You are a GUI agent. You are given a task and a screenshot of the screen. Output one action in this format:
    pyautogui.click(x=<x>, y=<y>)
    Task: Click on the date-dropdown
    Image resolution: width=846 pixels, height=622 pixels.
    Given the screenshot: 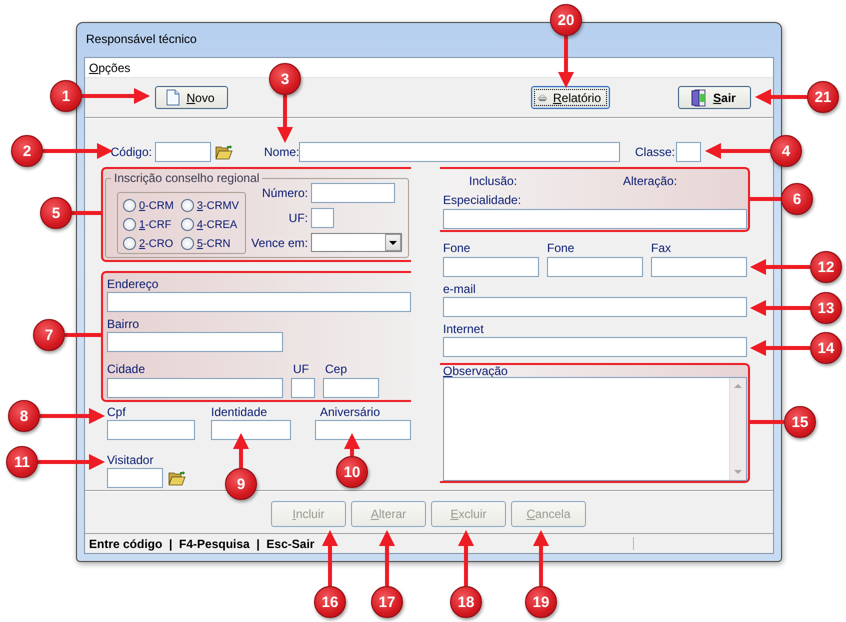 What is the action you would take?
    pyautogui.click(x=356, y=242)
    